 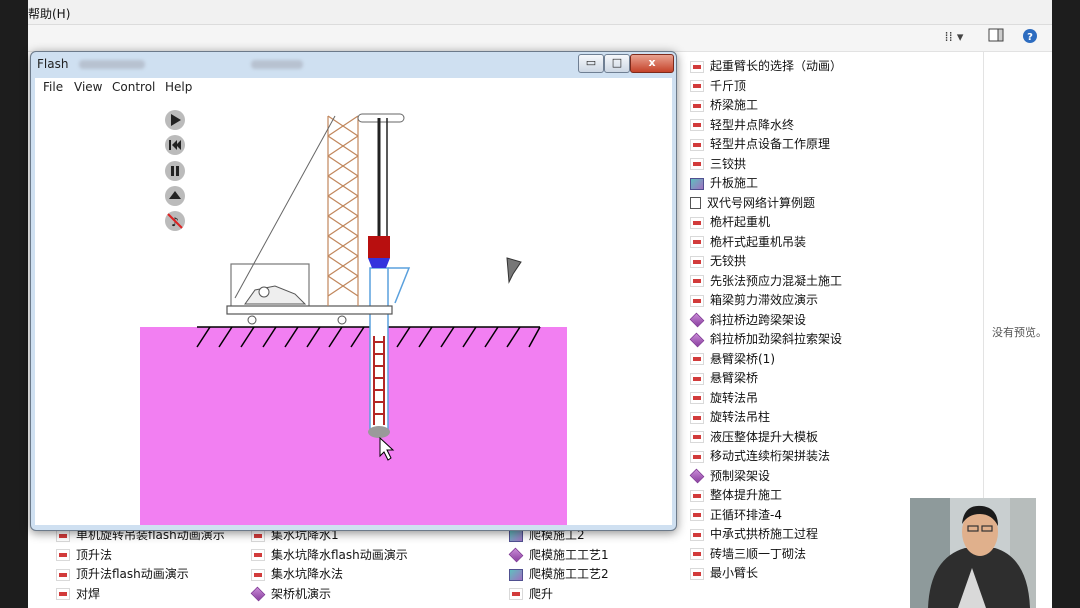 I want to click on file-item: 中承式拱桥施工过程, so click(x=766, y=535).